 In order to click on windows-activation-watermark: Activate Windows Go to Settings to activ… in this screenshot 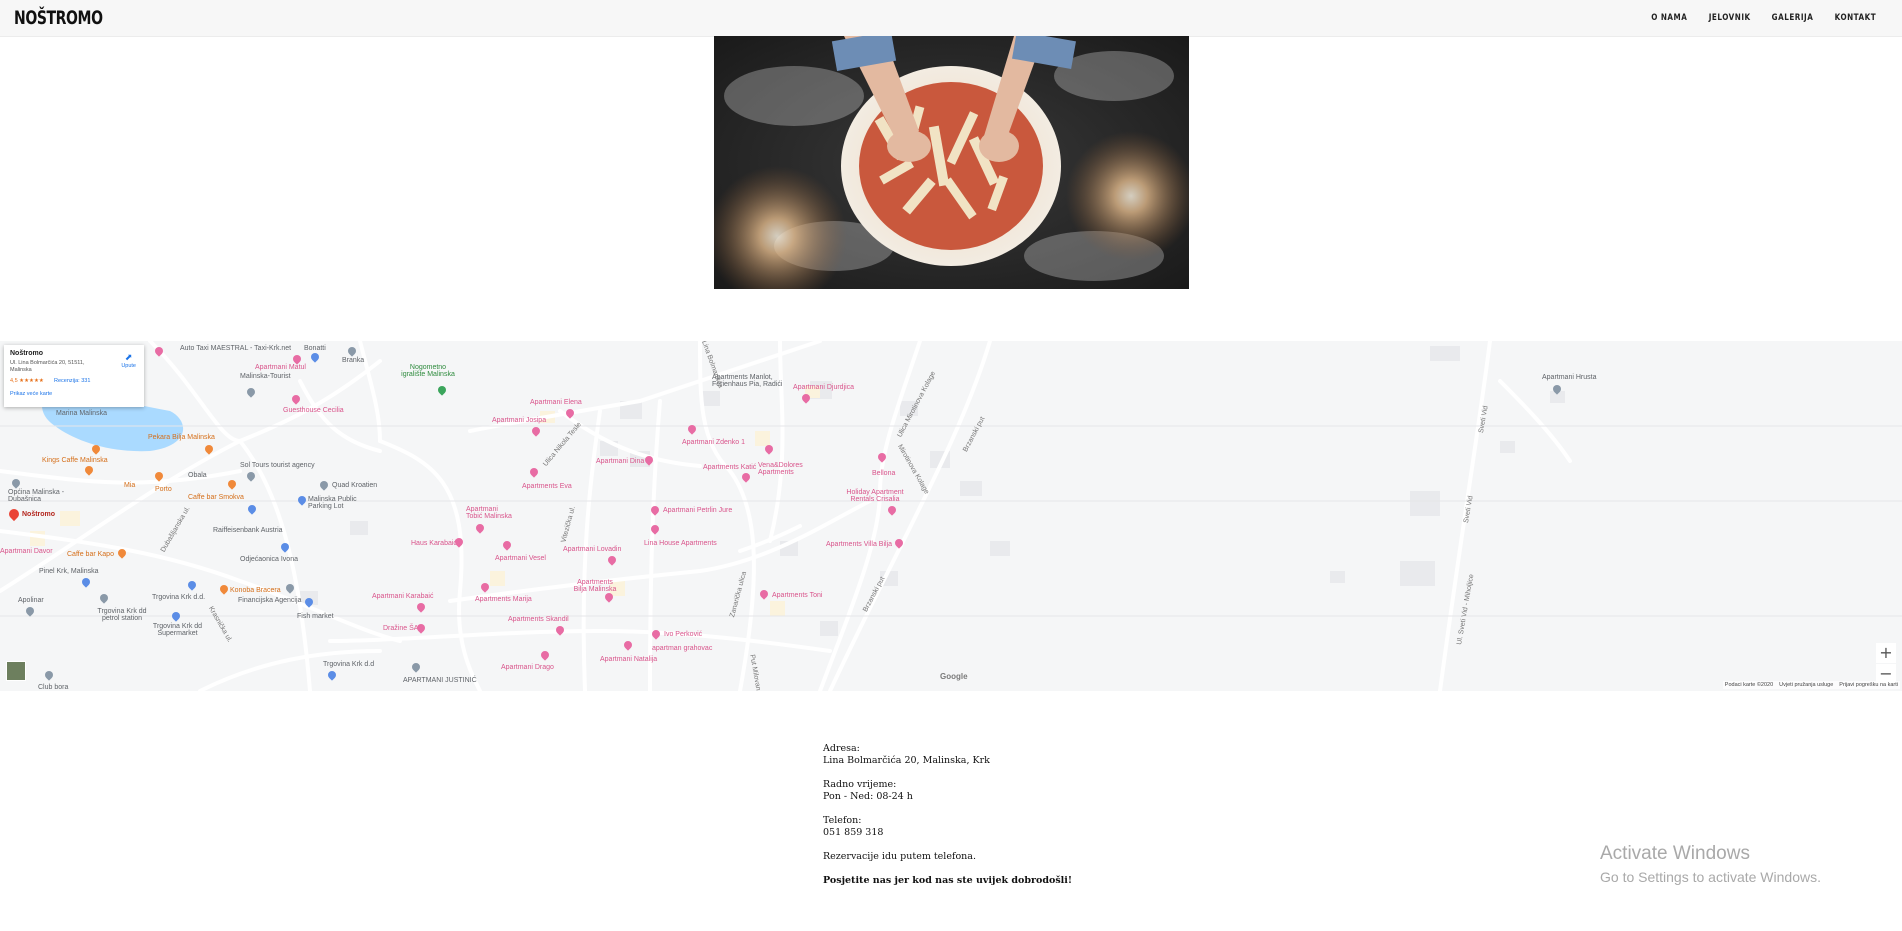, I will do `click(1710, 864)`.